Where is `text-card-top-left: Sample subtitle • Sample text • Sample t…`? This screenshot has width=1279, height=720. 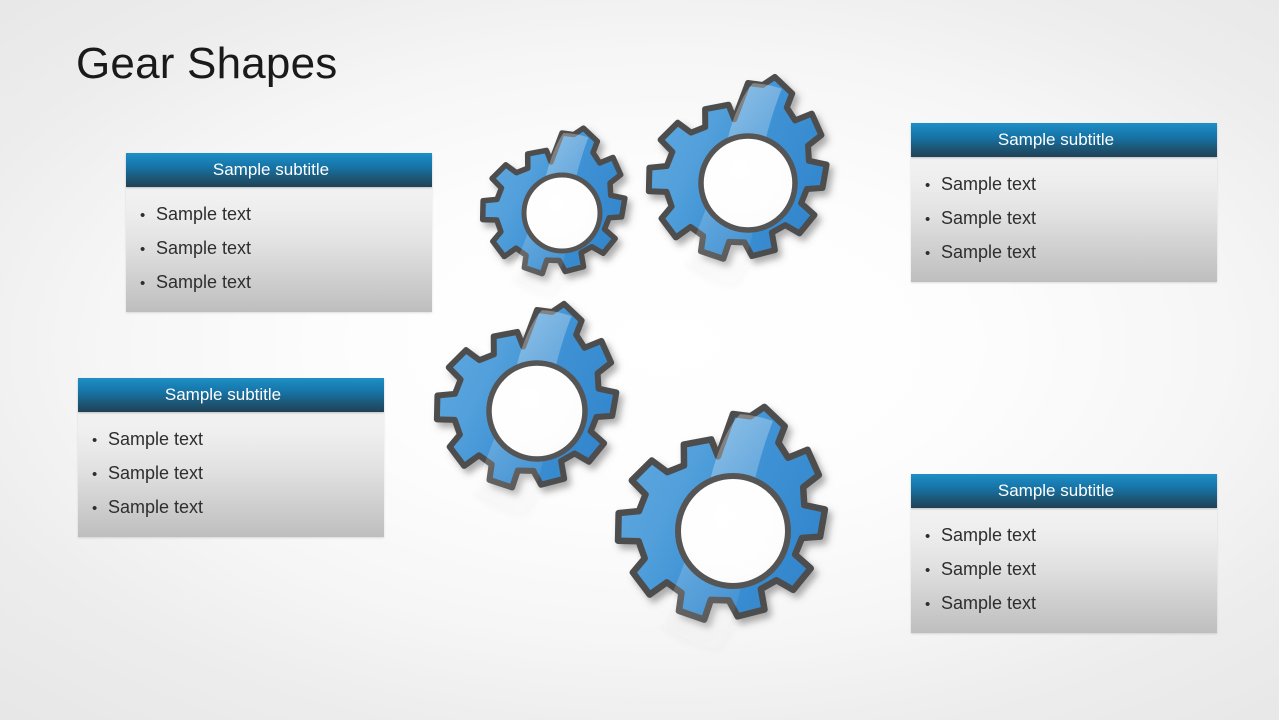
text-card-top-left: Sample subtitle • Sample text • Sample t… is located at coordinates (279, 232).